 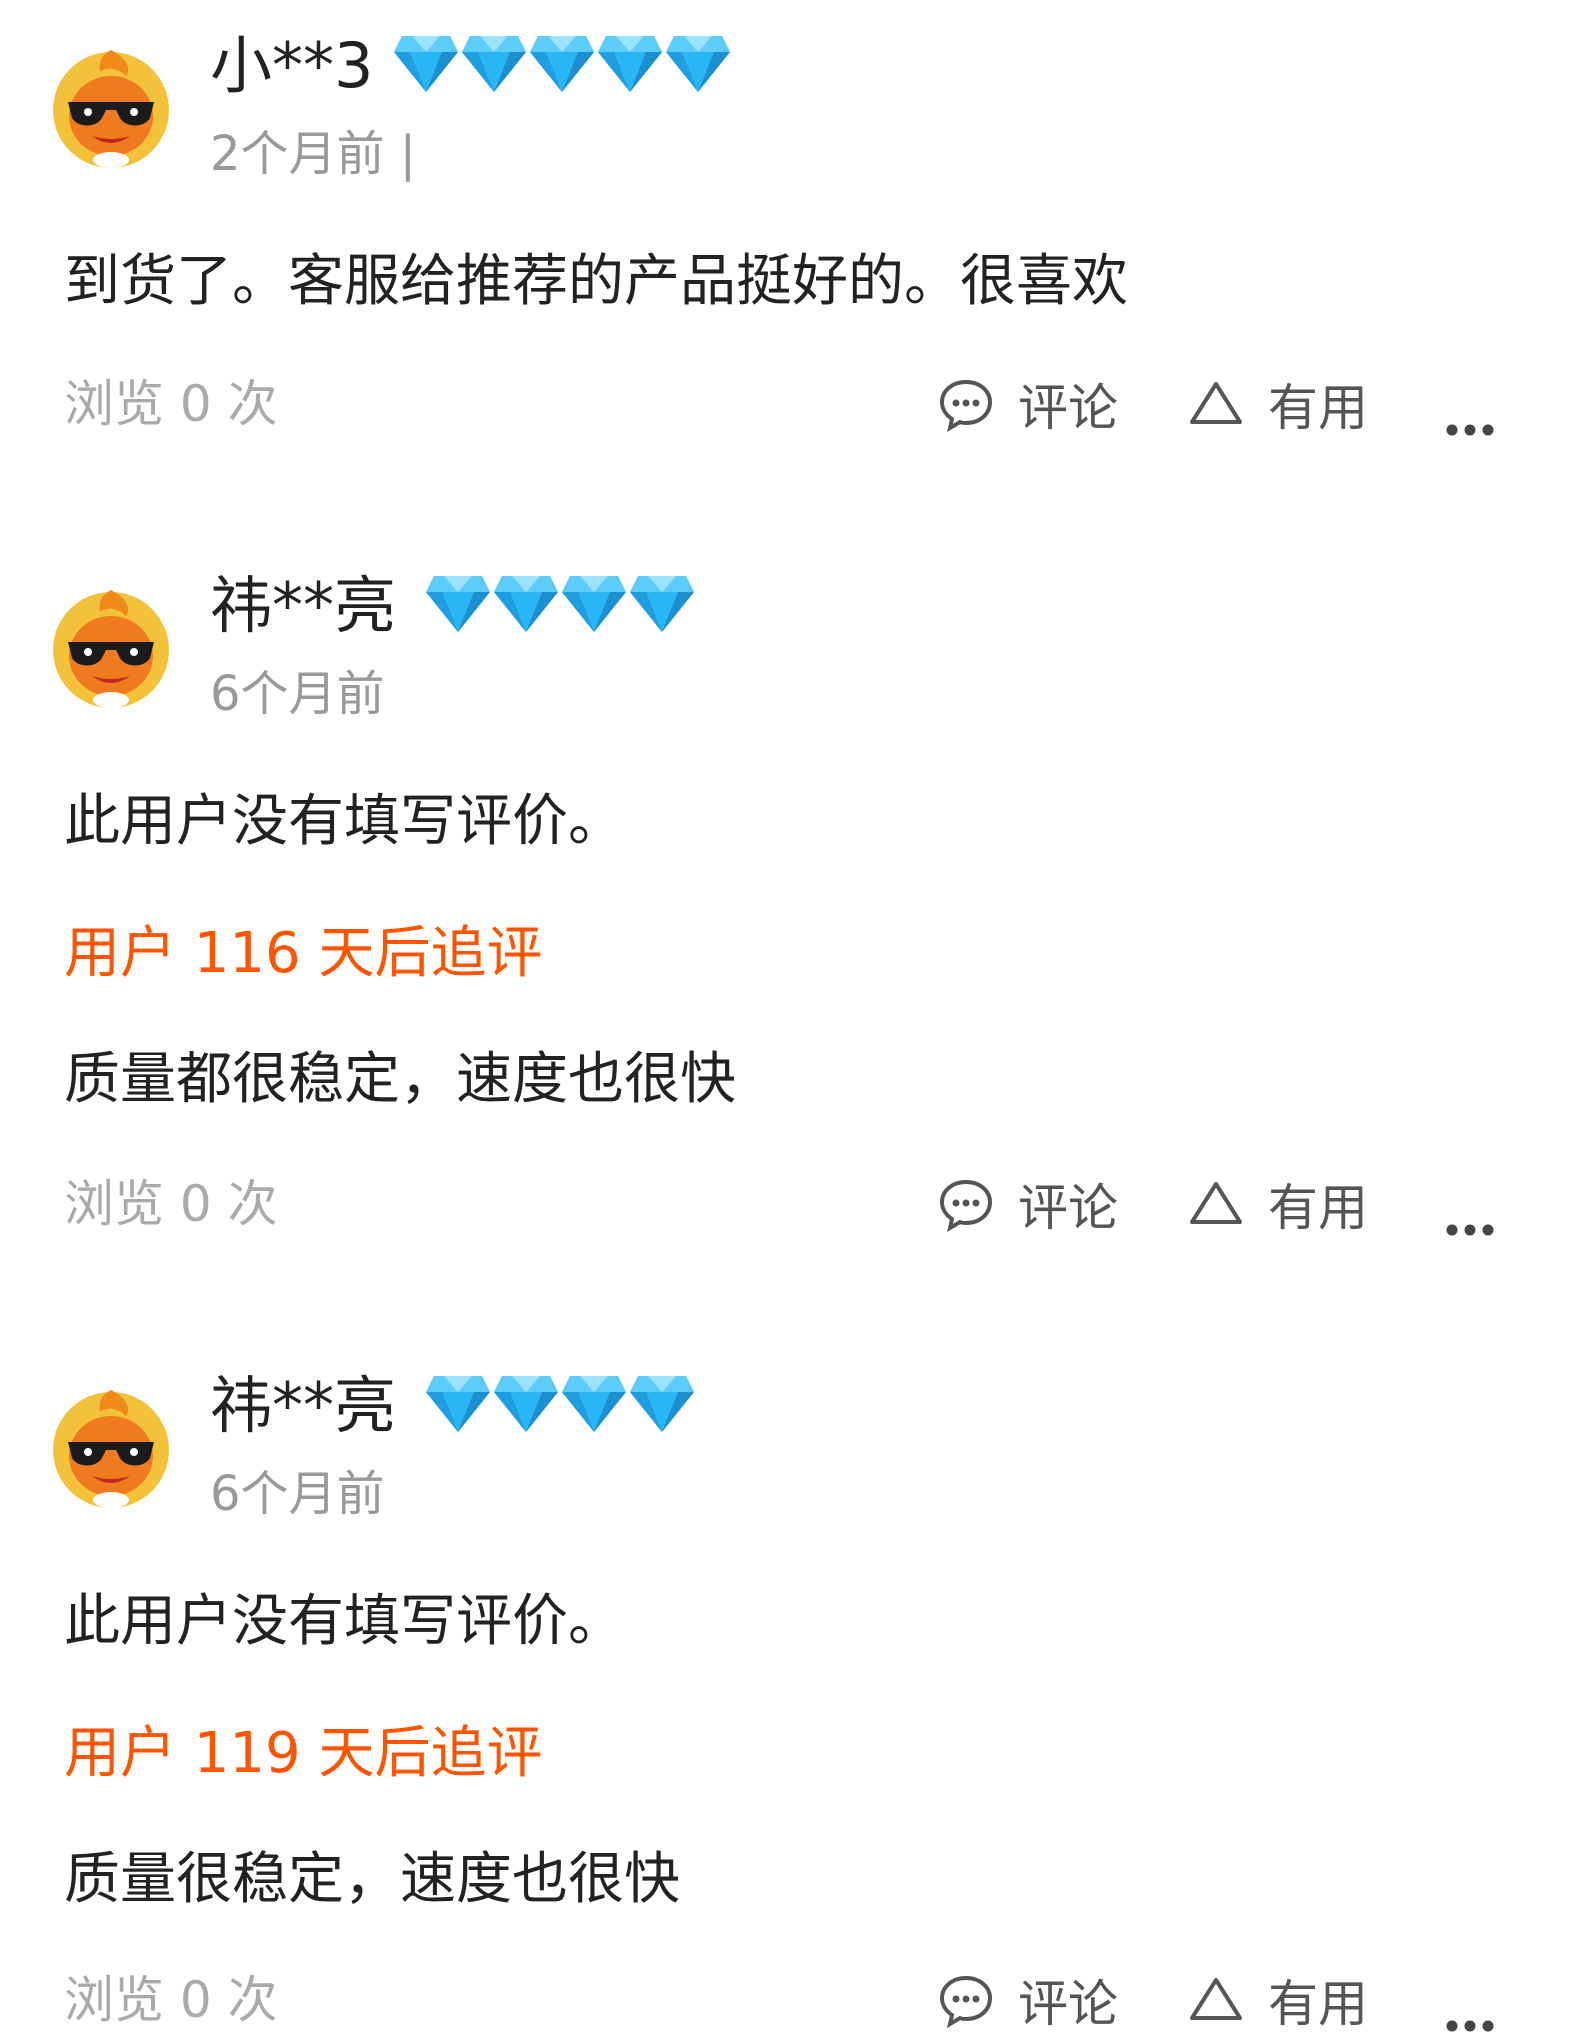 What do you see at coordinates (372, 1879) in the screenshot?
I see `followup-content: 质量很稳定，速度也很快` at bounding box center [372, 1879].